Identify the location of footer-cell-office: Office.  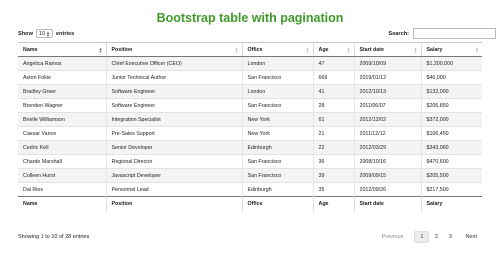
(277, 204).